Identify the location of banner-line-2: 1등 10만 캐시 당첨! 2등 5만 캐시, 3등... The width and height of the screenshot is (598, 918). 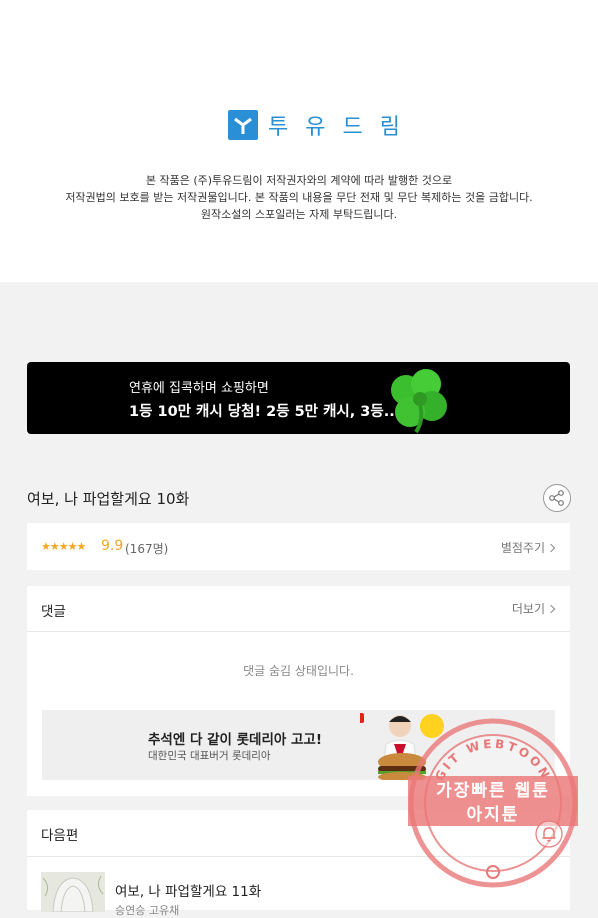
(262, 412).